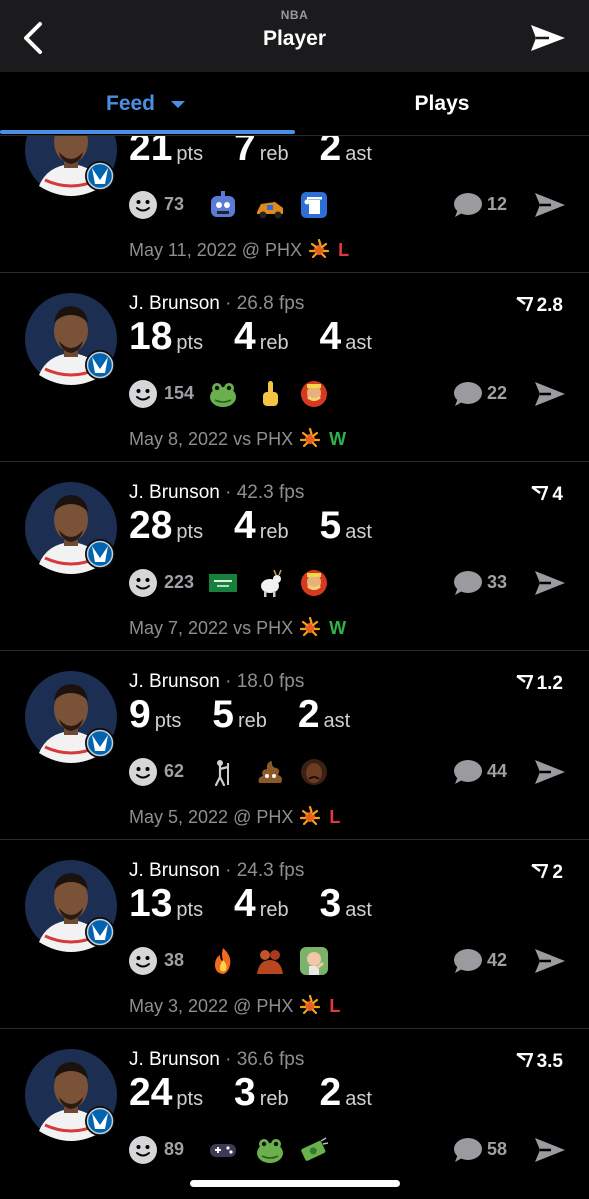 The width and height of the screenshot is (589, 1199). I want to click on post-header: J. Brunson · 36.6 fps, so click(216, 1060).